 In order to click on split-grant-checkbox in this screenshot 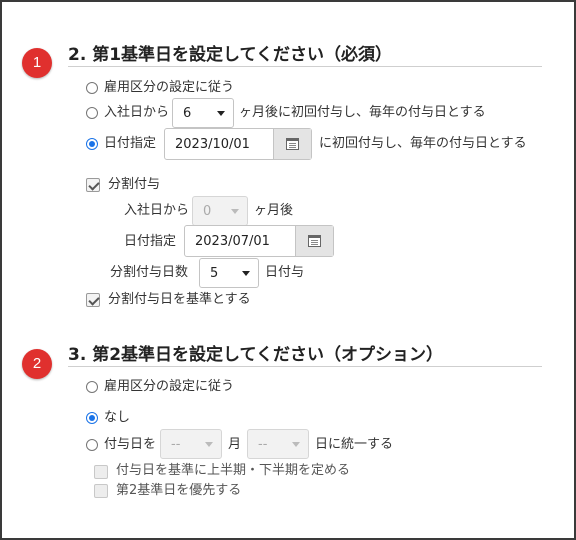, I will do `click(93, 185)`.